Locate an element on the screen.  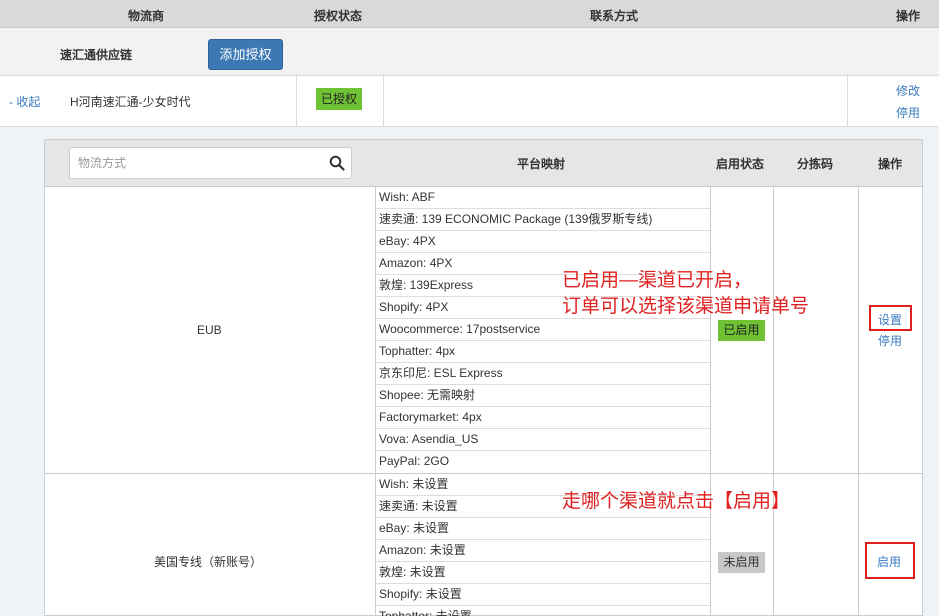
mapping-item: eBay: 未设置 is located at coordinates (543, 529).